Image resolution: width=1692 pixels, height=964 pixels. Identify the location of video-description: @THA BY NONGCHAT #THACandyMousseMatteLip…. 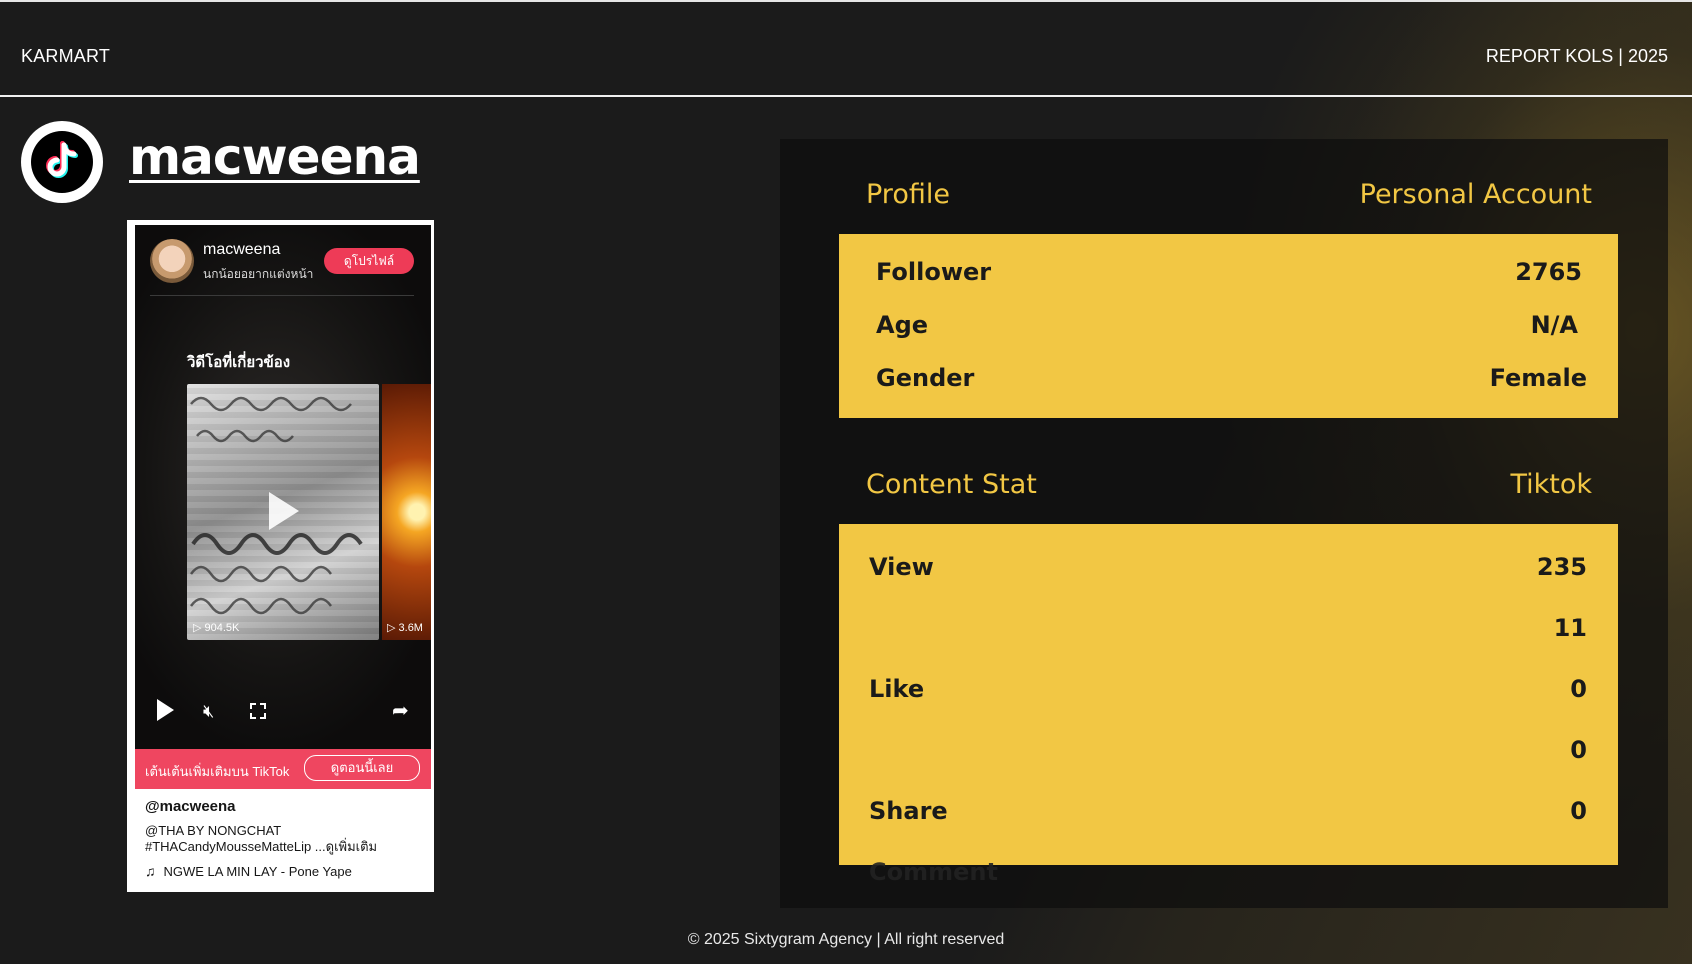
(275, 839).